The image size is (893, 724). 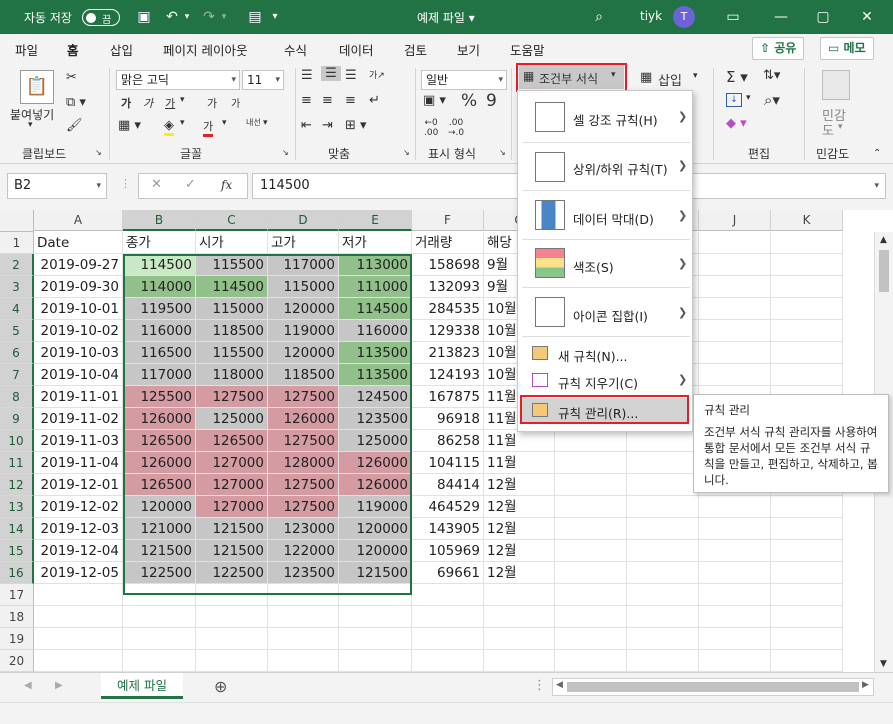 What do you see at coordinates (375, 353) in the screenshot?
I see `cell-e6: 113500` at bounding box center [375, 353].